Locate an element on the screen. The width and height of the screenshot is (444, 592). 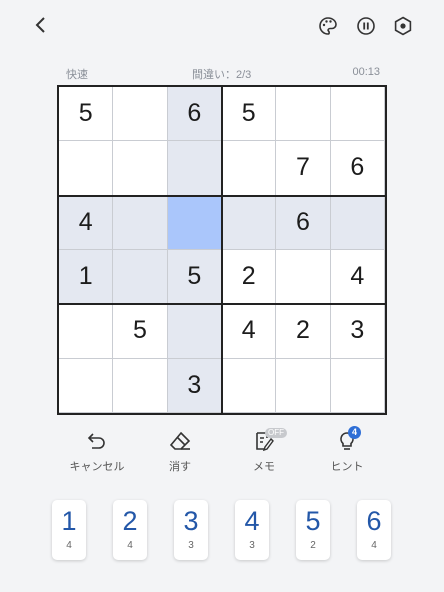
hint-button: 4 ヒント is located at coordinates (347, 450).